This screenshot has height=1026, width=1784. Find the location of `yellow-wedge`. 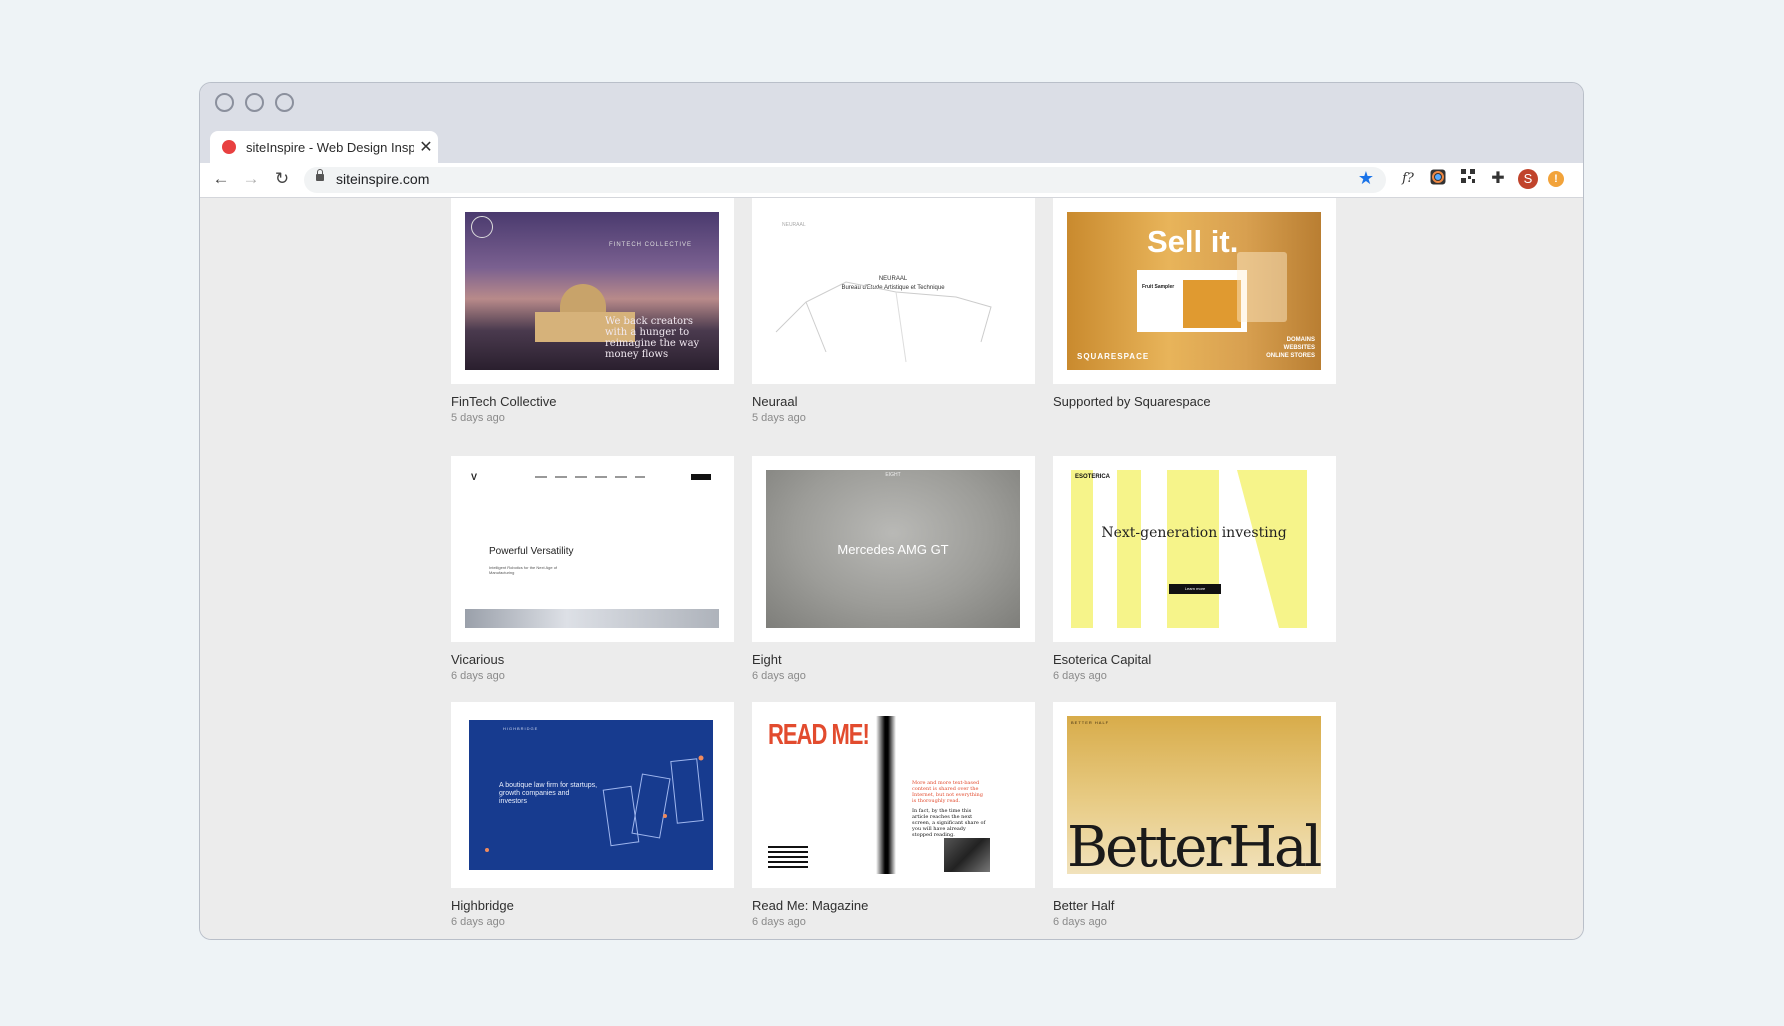

yellow-wedge is located at coordinates (1272, 549).